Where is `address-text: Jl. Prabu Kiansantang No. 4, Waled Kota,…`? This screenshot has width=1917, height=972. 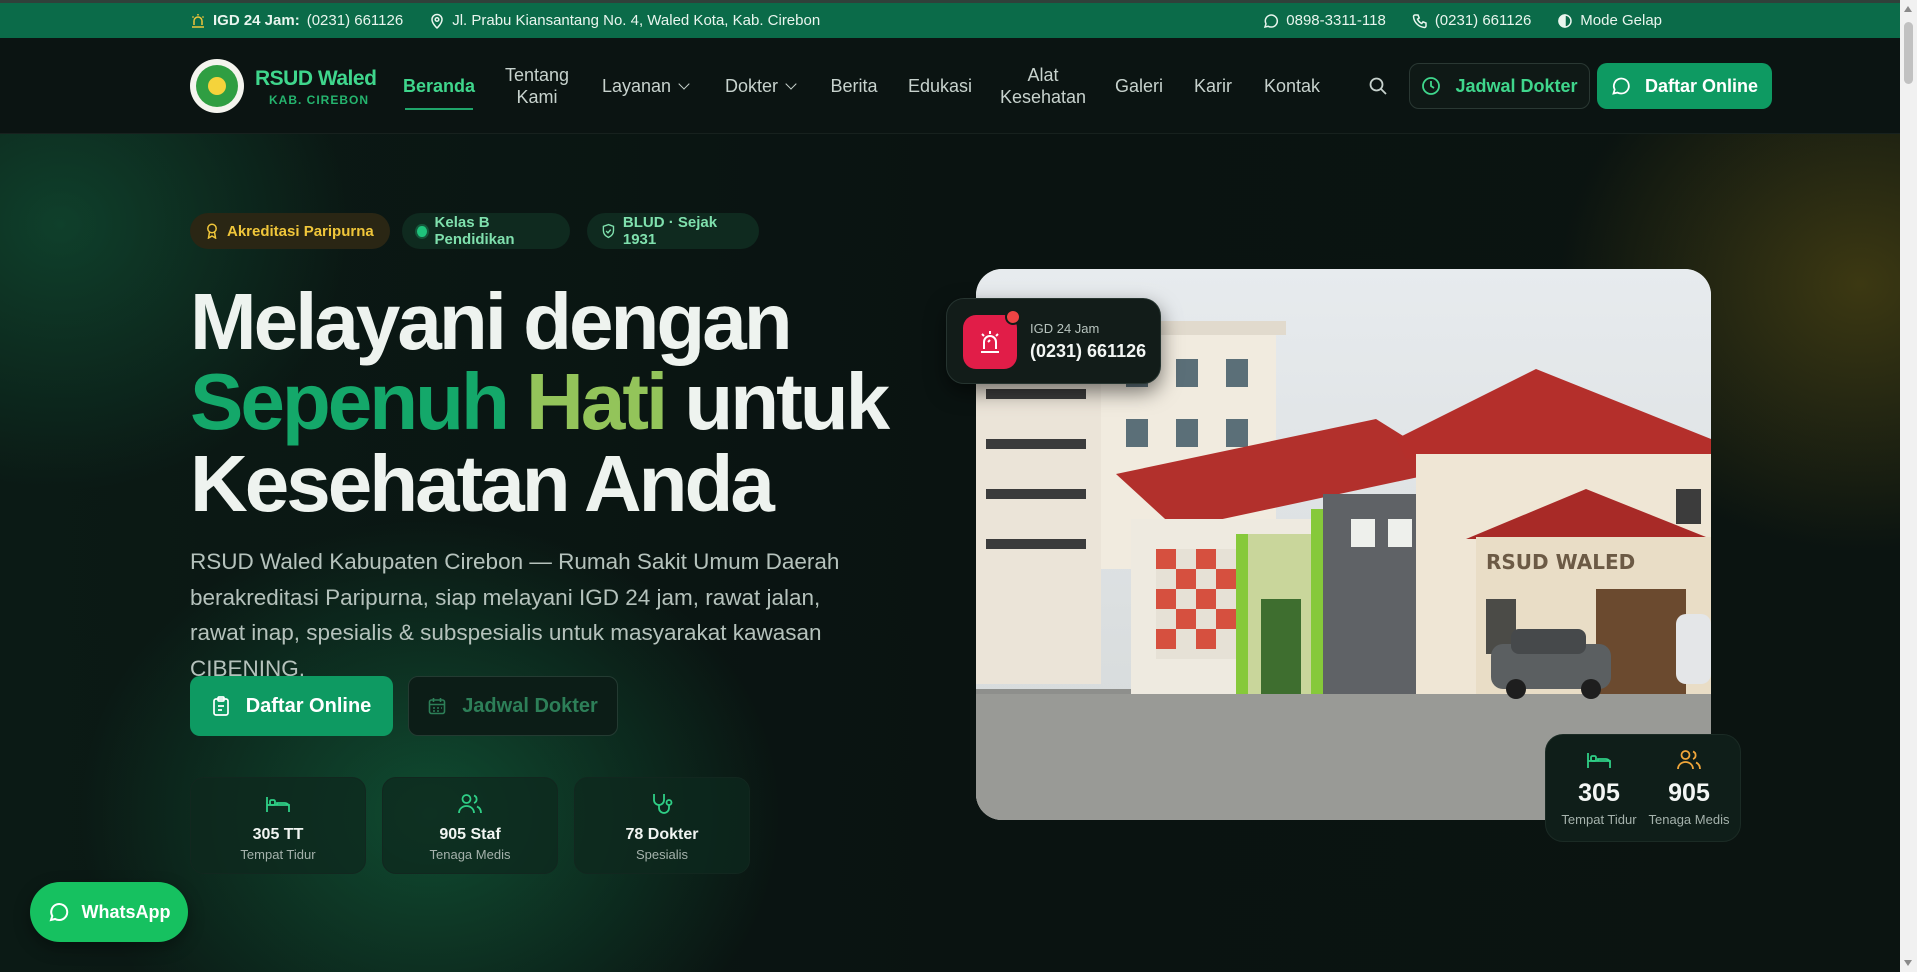 address-text: Jl. Prabu Kiansantang No. 4, Waled Kota,… is located at coordinates (636, 20).